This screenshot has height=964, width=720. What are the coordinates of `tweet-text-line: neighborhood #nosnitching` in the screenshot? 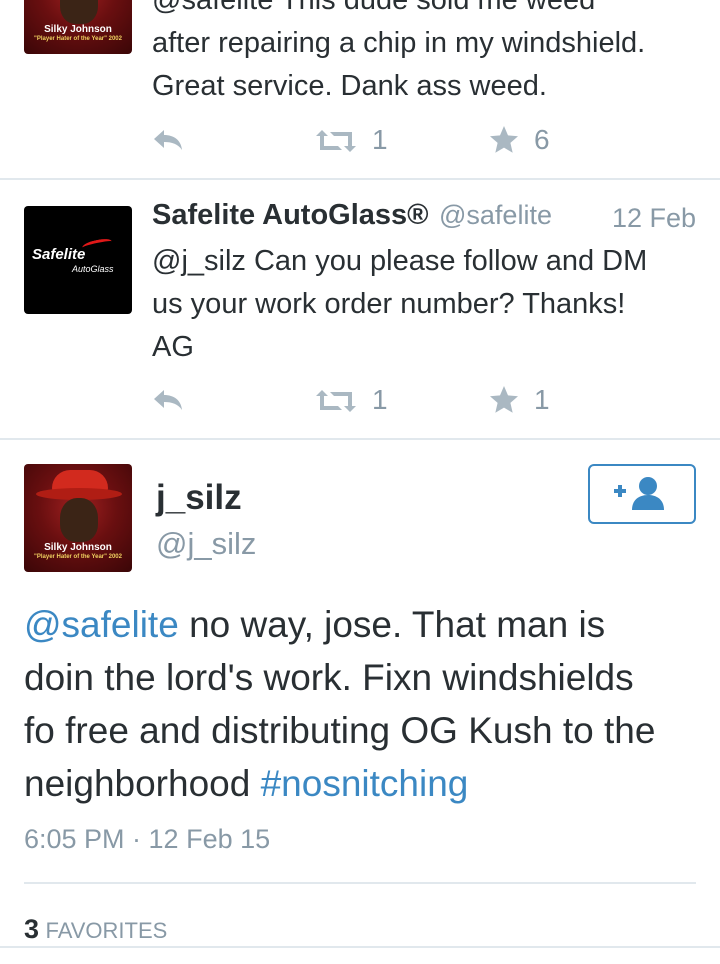 It's located at (369, 783).